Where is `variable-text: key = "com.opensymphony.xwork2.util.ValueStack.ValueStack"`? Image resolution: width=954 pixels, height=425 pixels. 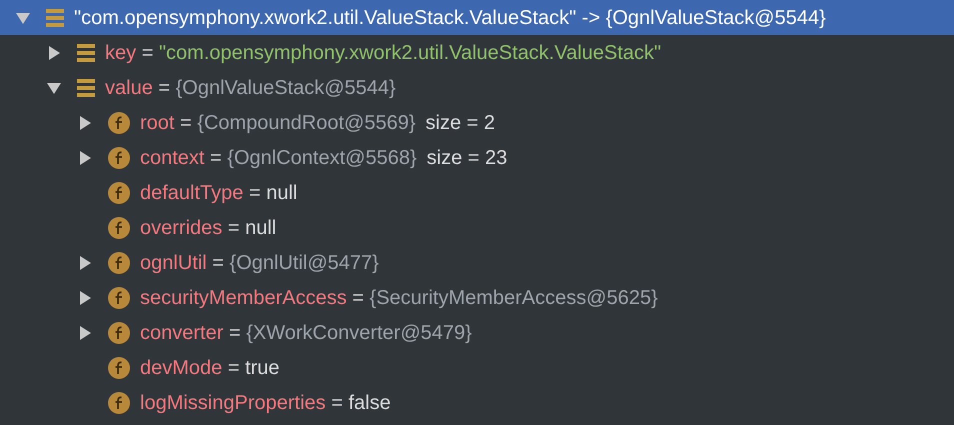 variable-text: key = "com.opensymphony.xwork2.util.ValueStack.ValueStack" is located at coordinates (383, 53).